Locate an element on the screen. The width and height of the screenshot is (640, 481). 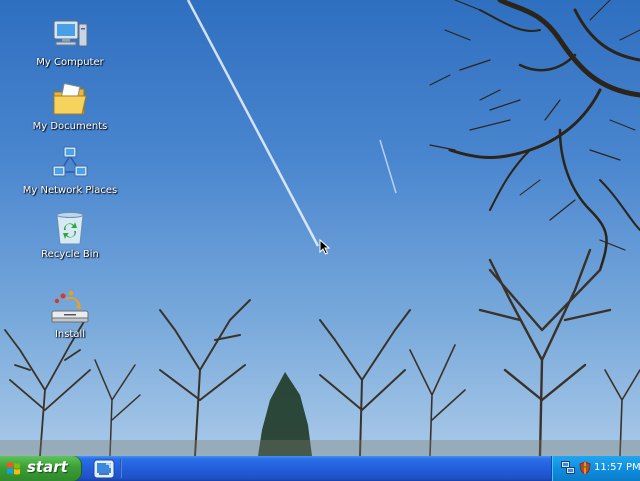
desktop-icon-install: Install is located at coordinates (70, 315).